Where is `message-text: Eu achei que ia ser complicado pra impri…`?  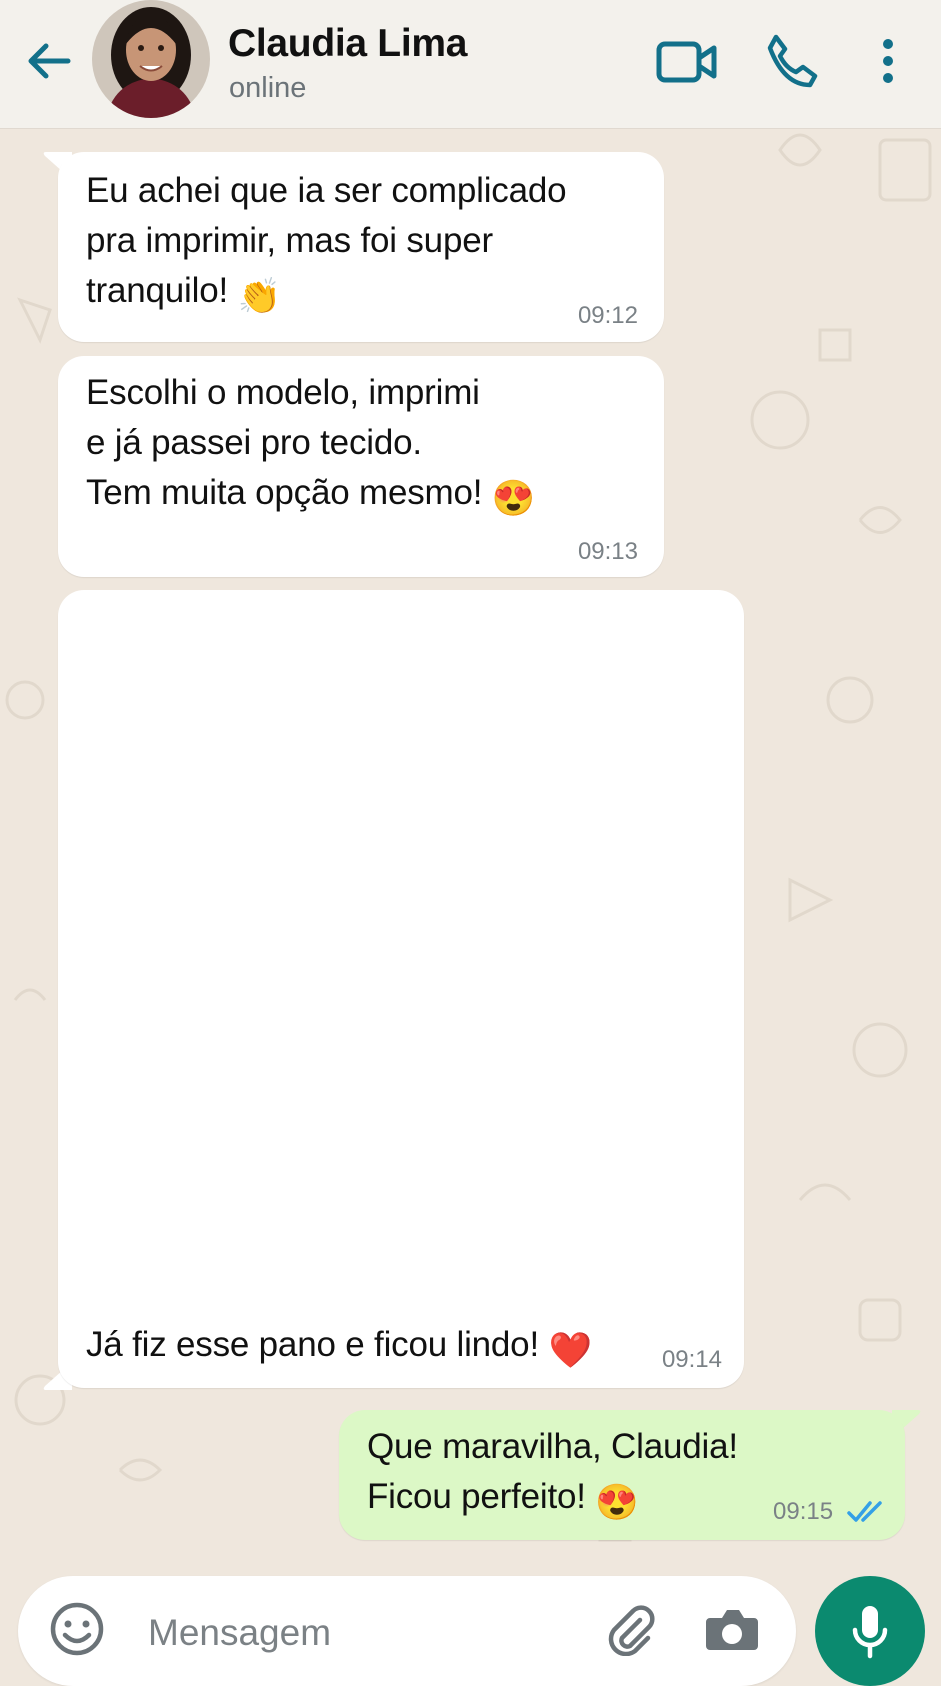 message-text: Eu achei que ia ser complicado pra impri… is located at coordinates (326, 244).